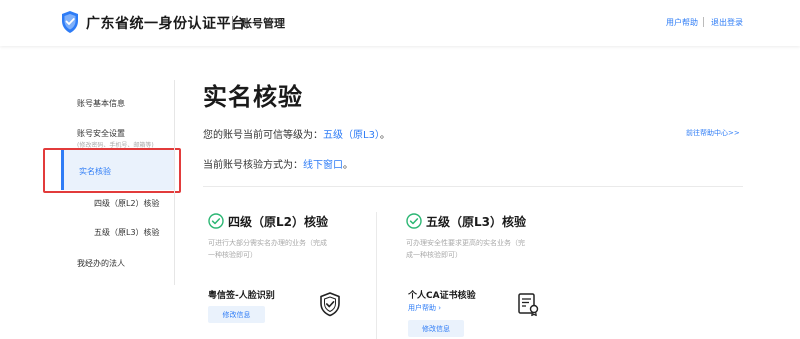  I want to click on page-title: 实名核验, so click(253, 97).